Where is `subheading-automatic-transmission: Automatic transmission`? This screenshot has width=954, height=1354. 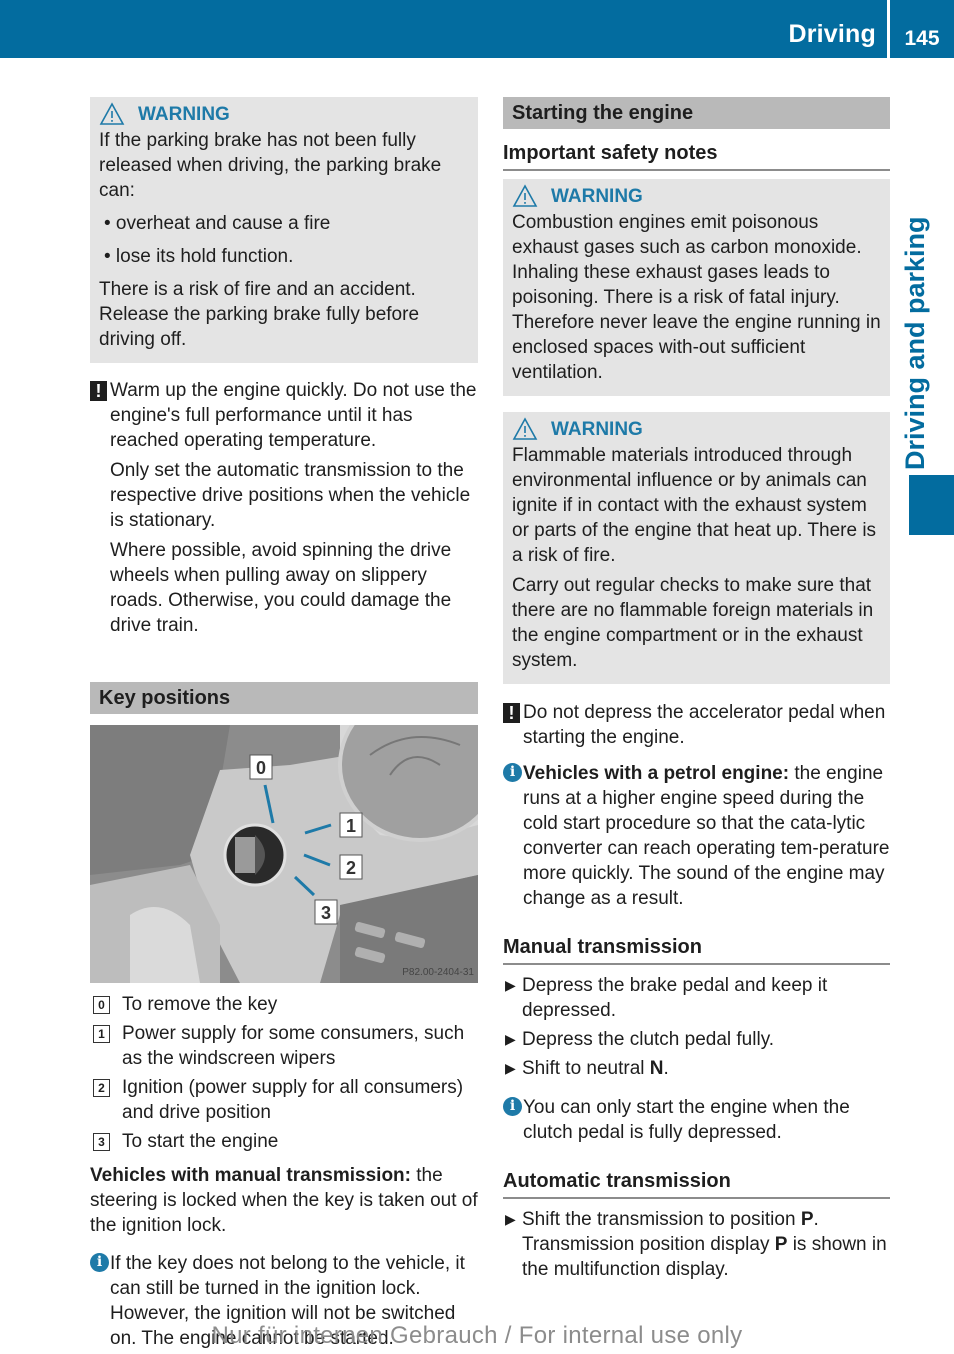
subheading-automatic-transmission: Automatic transmission is located at coordinates (696, 1184).